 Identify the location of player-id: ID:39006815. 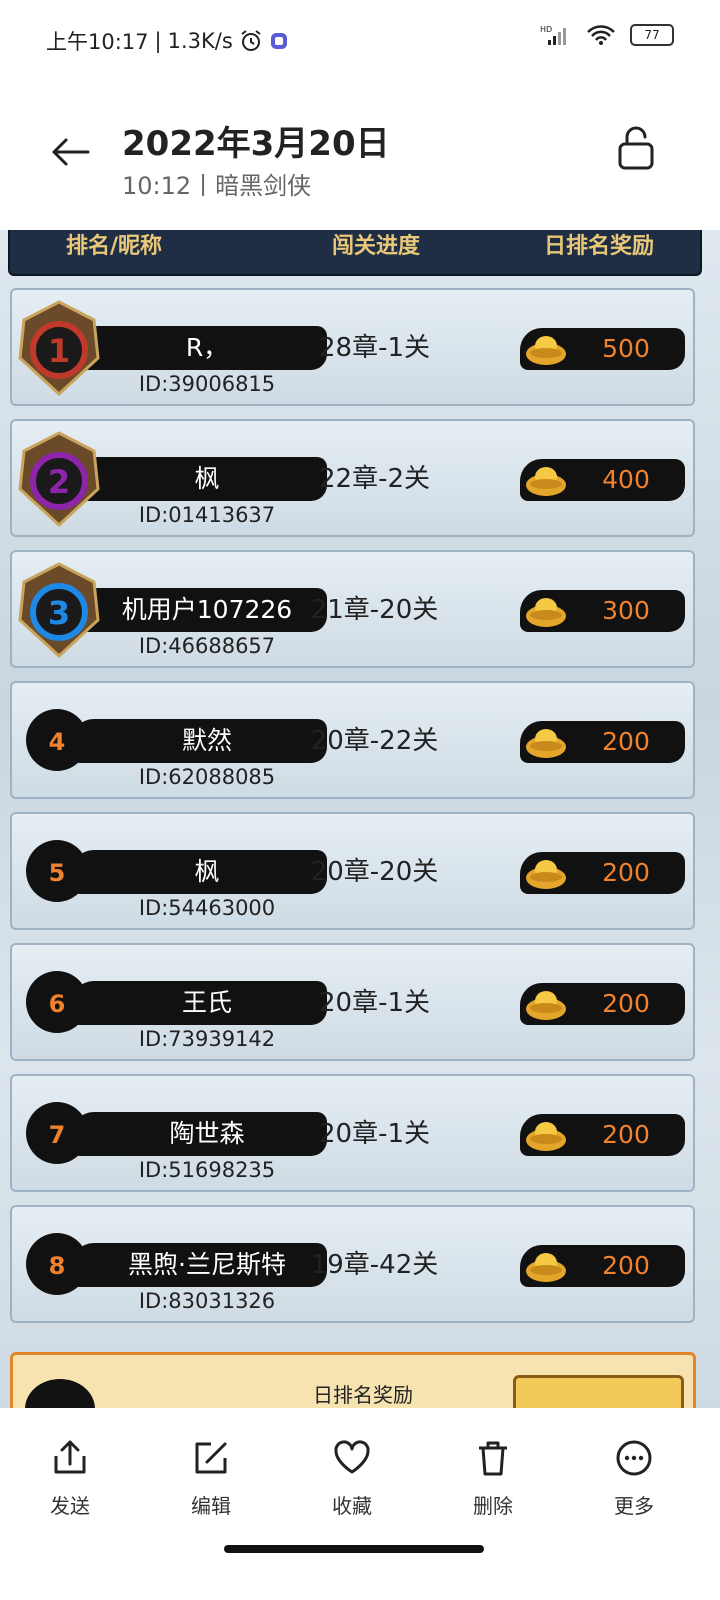
(207, 384).